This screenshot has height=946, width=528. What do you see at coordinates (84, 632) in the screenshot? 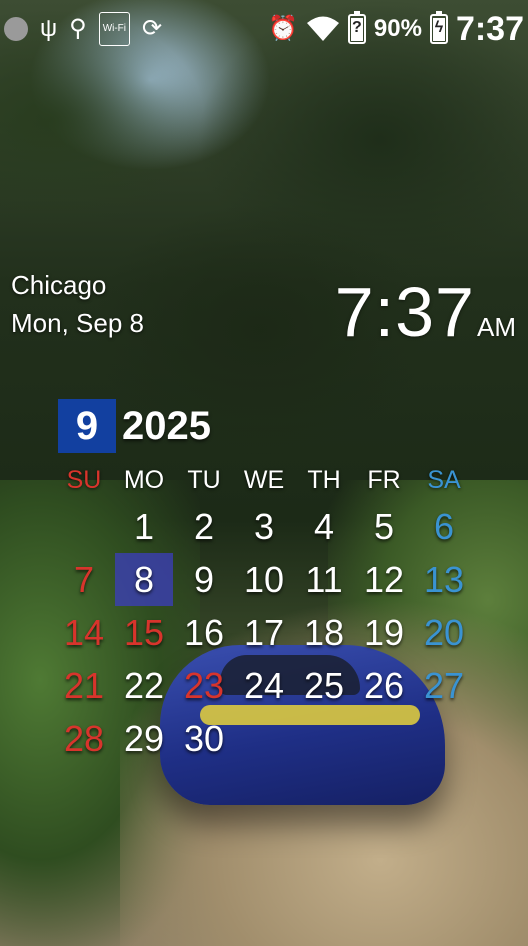
I see `calendar-day: 14` at bounding box center [84, 632].